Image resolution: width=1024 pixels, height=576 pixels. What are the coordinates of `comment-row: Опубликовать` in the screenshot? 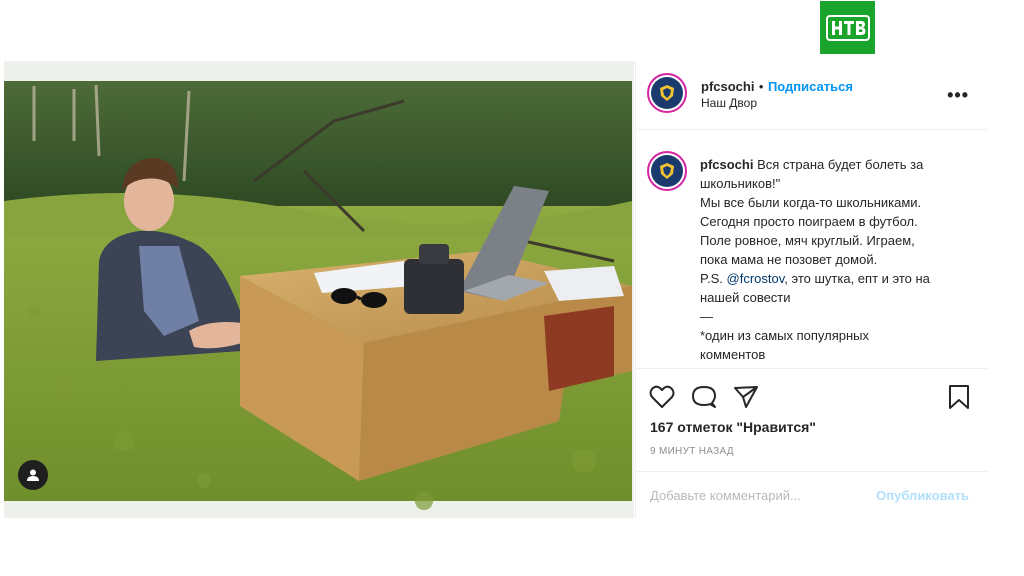 It's located at (811, 495).